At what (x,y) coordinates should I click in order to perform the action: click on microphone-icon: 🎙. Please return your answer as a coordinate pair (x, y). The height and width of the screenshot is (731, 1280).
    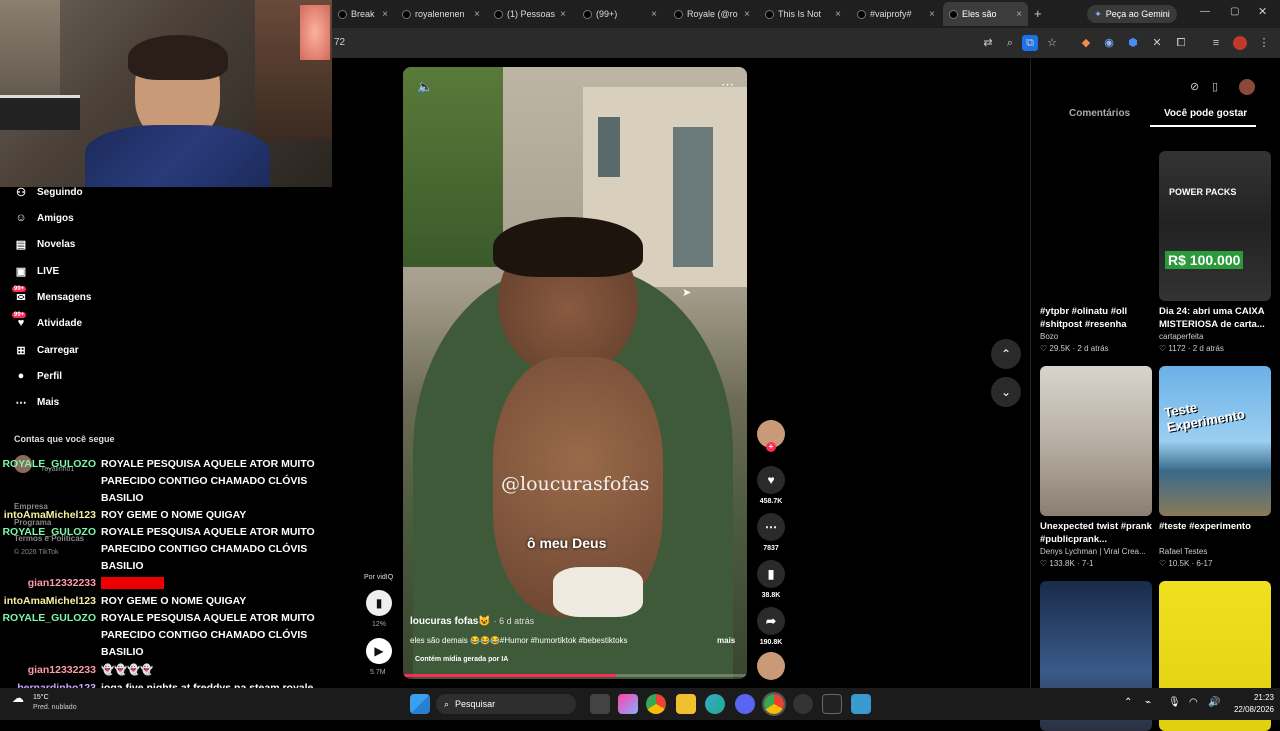
    Looking at the image, I should click on (1174, 702).